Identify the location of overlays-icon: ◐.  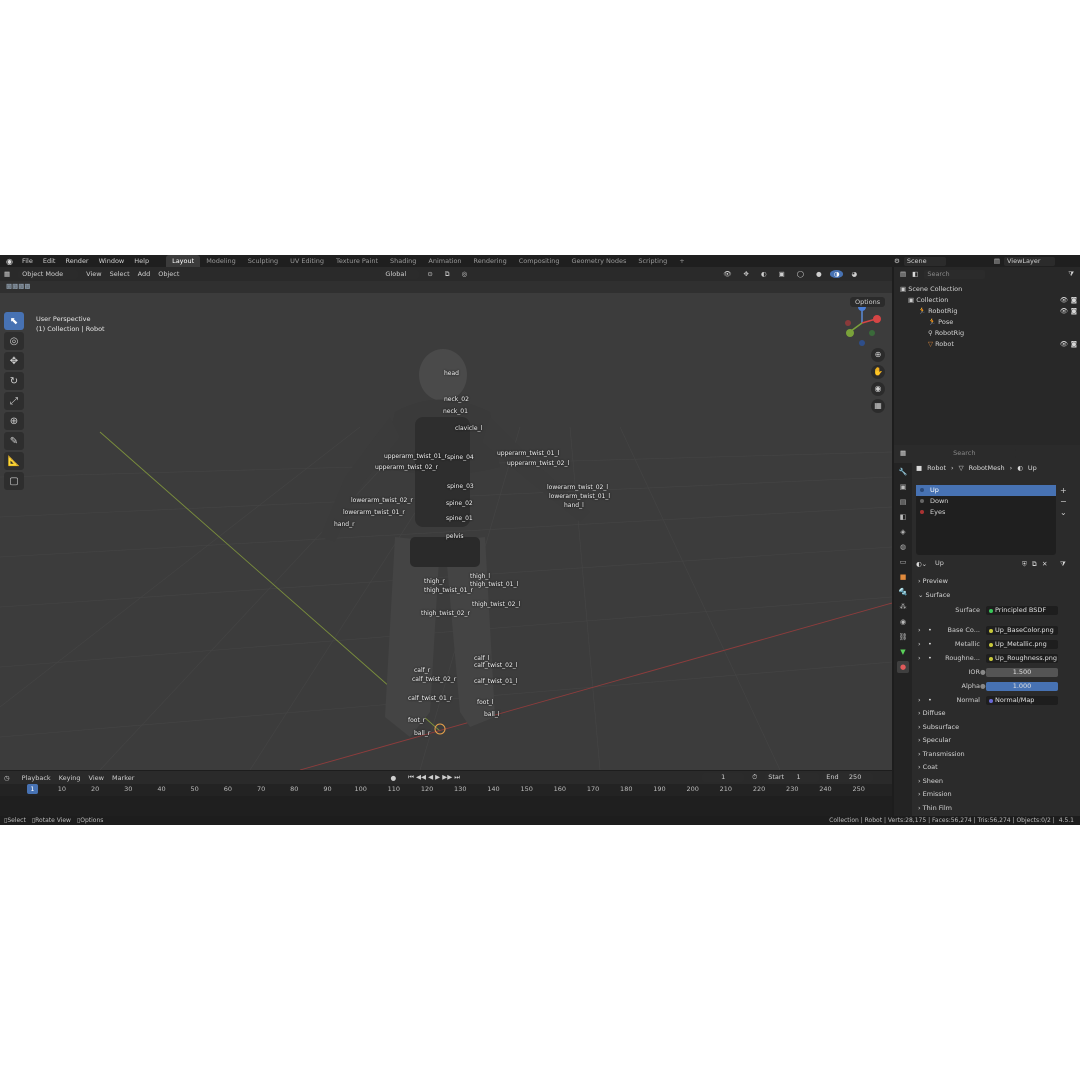
(764, 274).